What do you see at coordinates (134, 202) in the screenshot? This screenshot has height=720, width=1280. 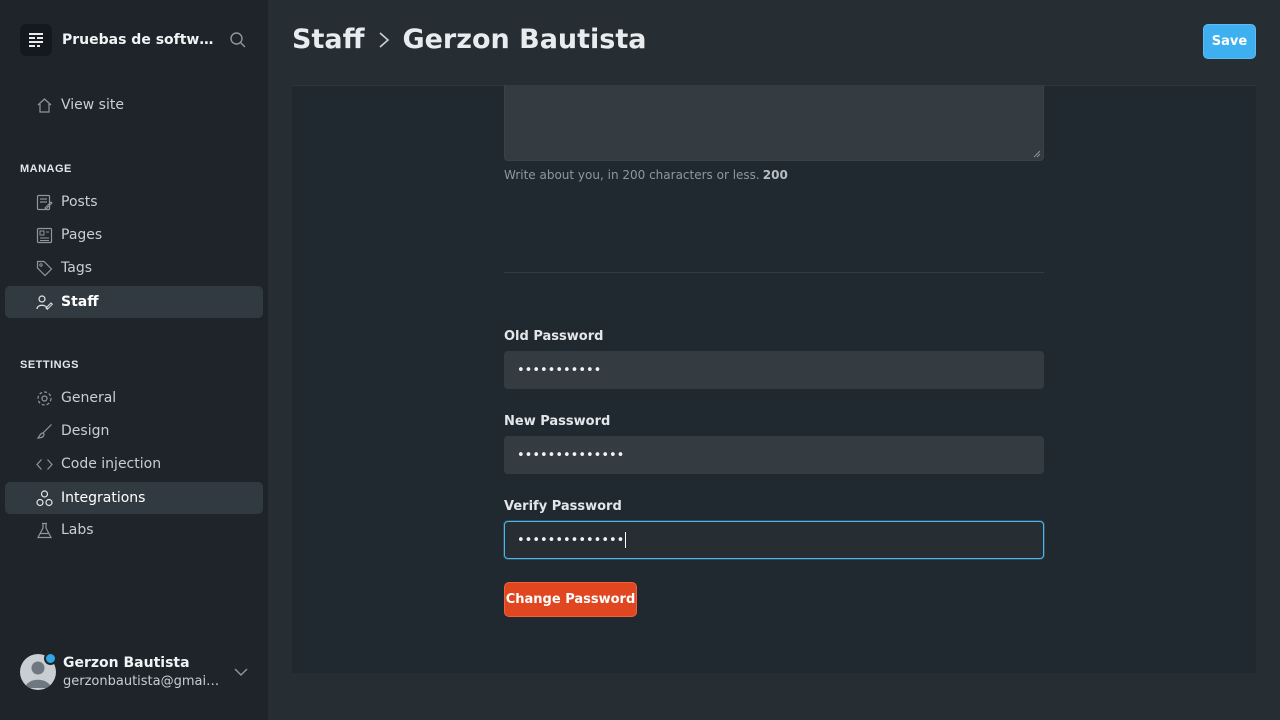 I see `nav-posts: Posts` at bounding box center [134, 202].